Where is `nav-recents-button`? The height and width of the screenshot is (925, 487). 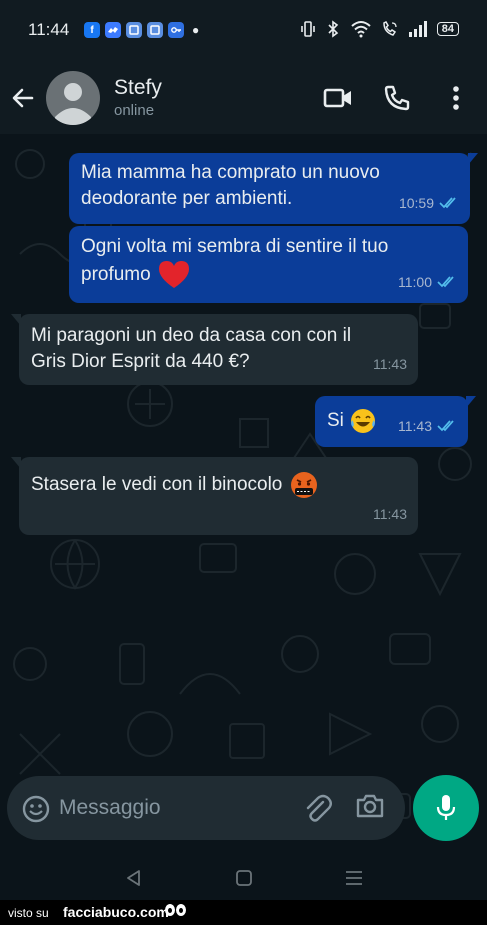 nav-recents-button is located at coordinates (354, 878).